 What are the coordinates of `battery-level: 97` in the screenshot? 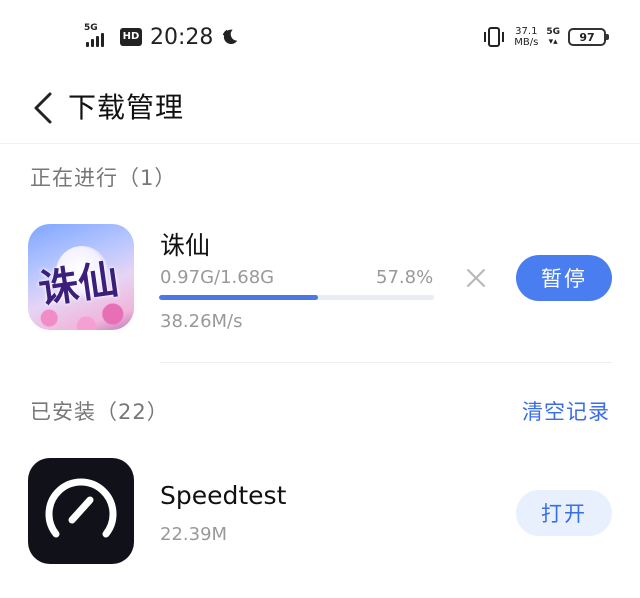 It's located at (587, 37).